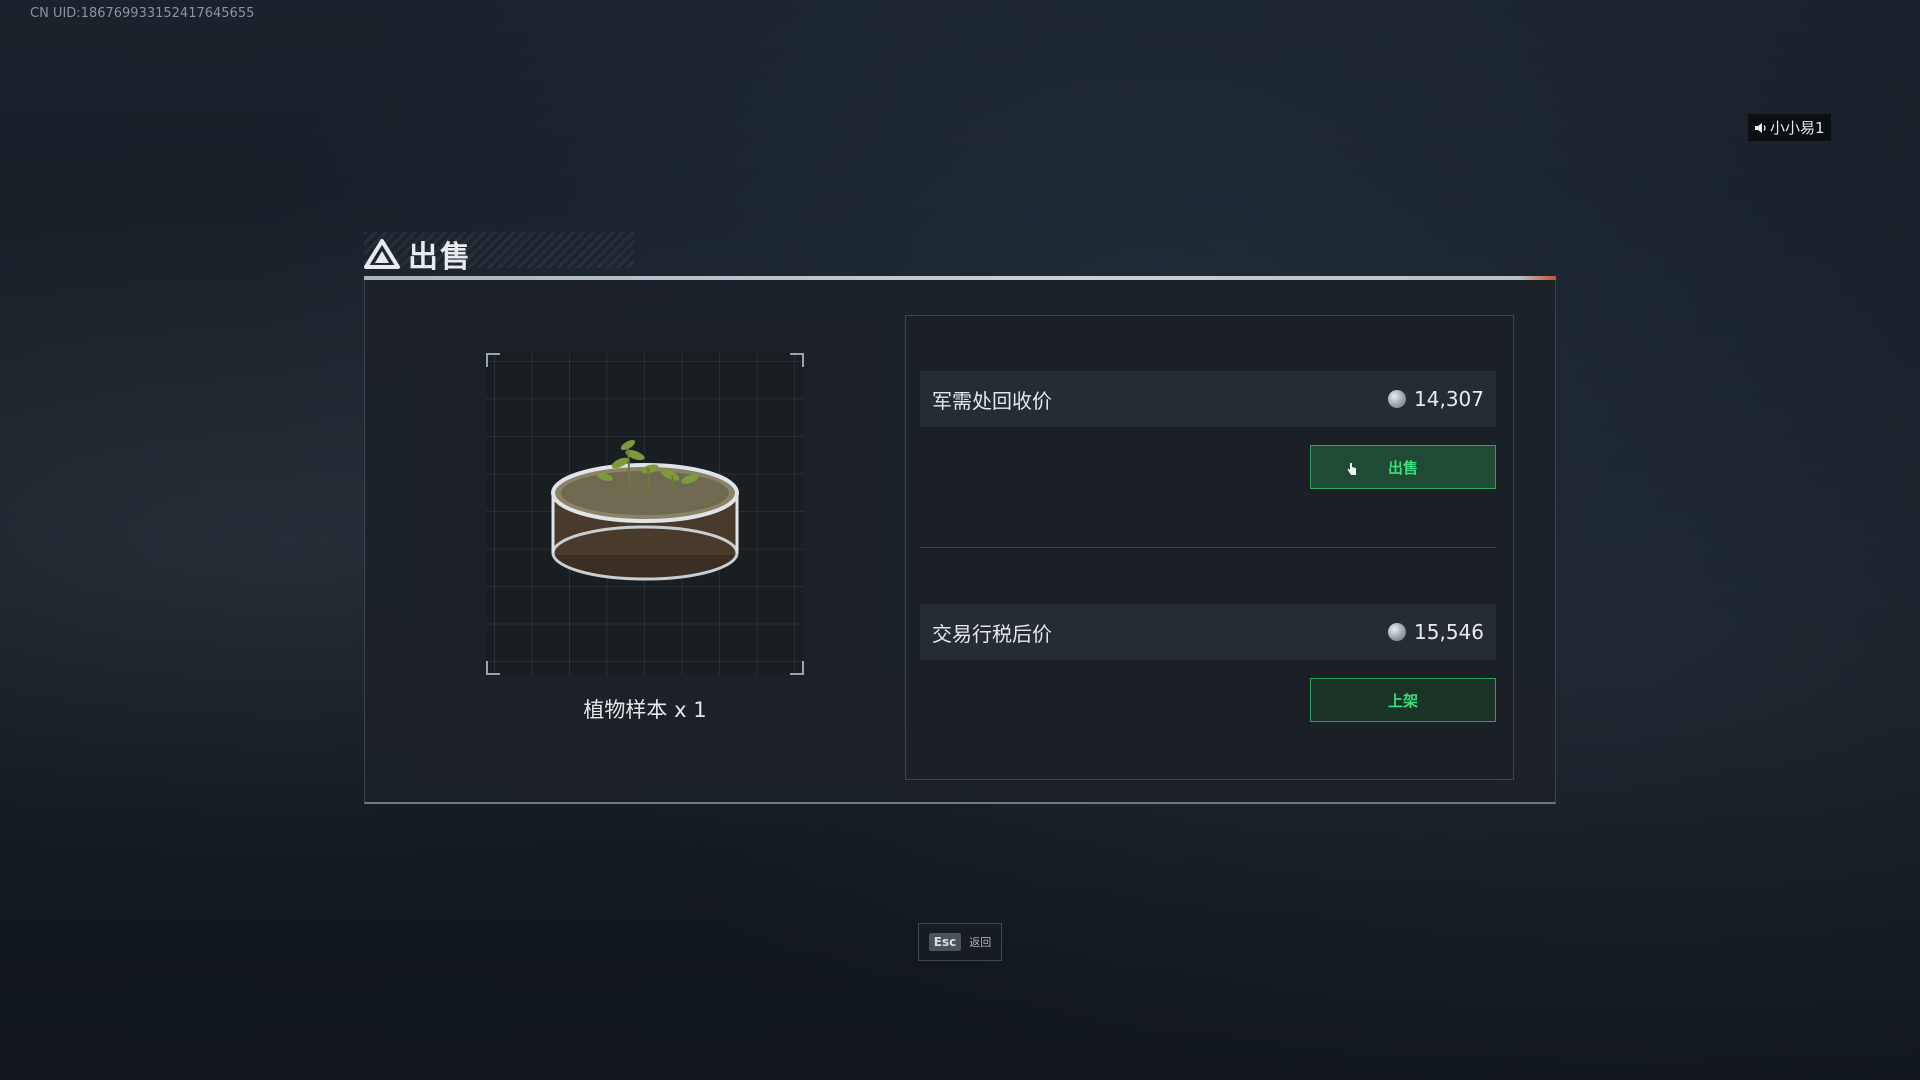  What do you see at coordinates (945, 942) in the screenshot?
I see `esc-key: Esc` at bounding box center [945, 942].